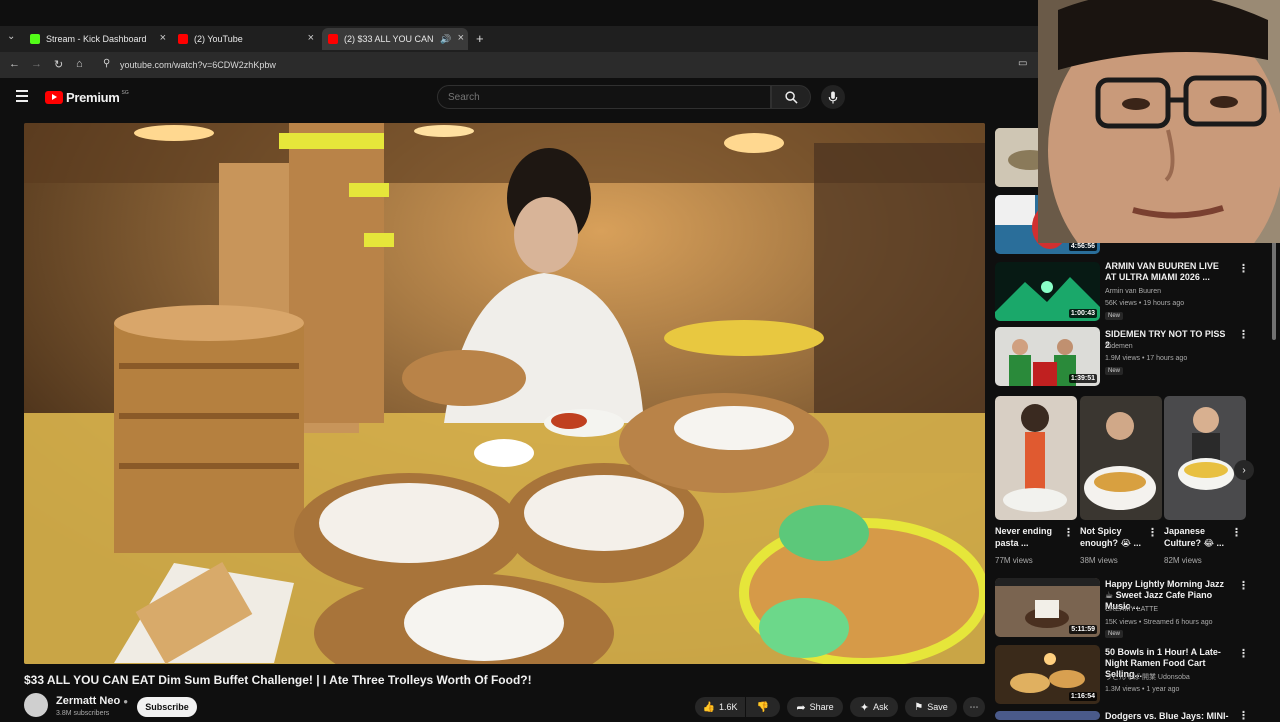 This screenshot has width=1280, height=722. I want to click on kick-favicon-icon, so click(35, 39).